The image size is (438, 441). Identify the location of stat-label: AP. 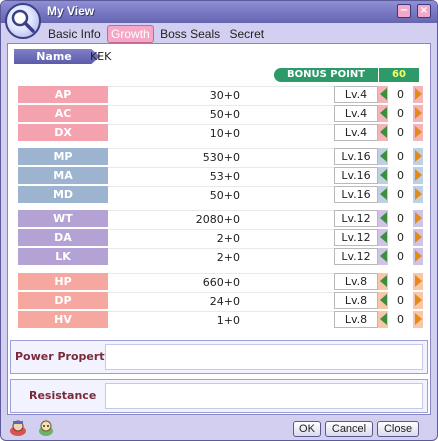
(63, 94).